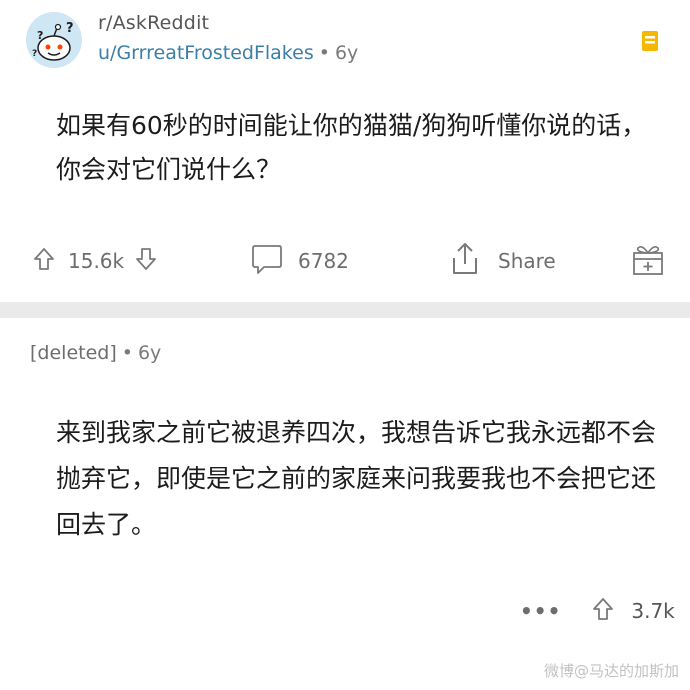 The width and height of the screenshot is (690, 690). I want to click on bookmark-icon, so click(650, 41).